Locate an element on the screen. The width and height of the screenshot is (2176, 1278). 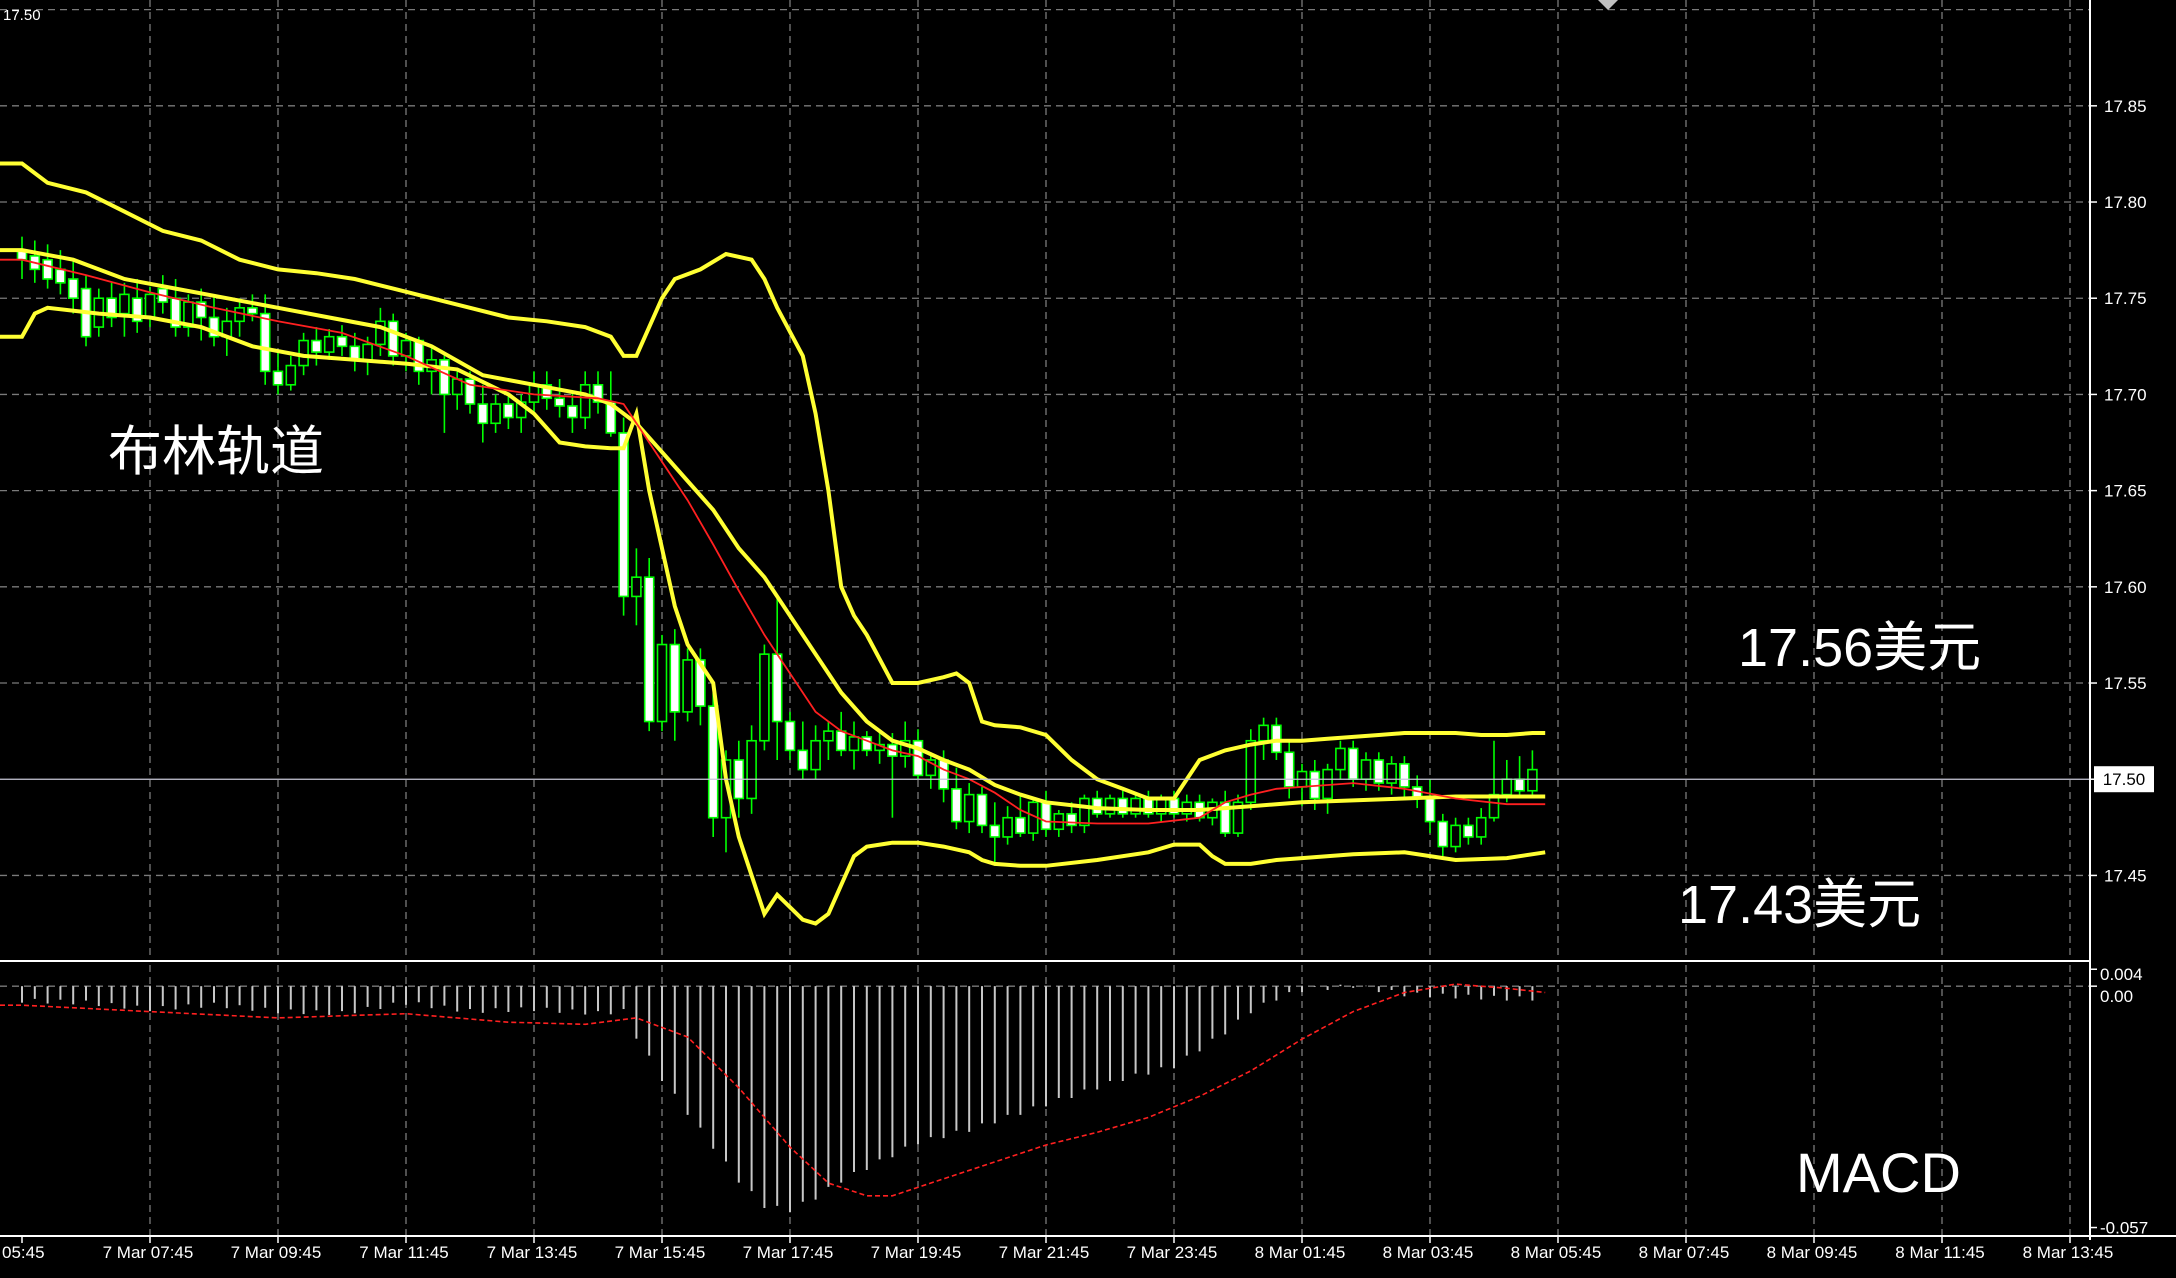
x-tick-label: 8 Mar 11:45 is located at coordinates (1939, 1252).